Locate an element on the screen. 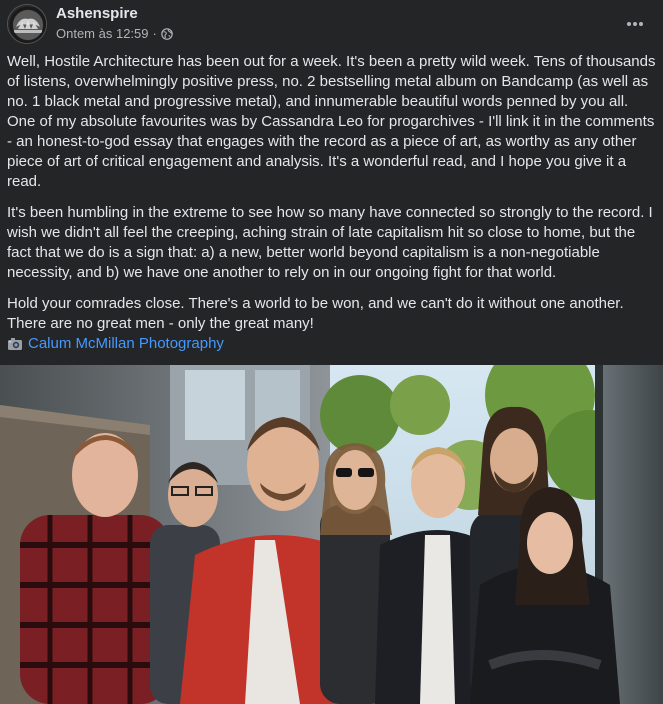 The image size is (663, 704). more-horizontal-icon is located at coordinates (635, 24).